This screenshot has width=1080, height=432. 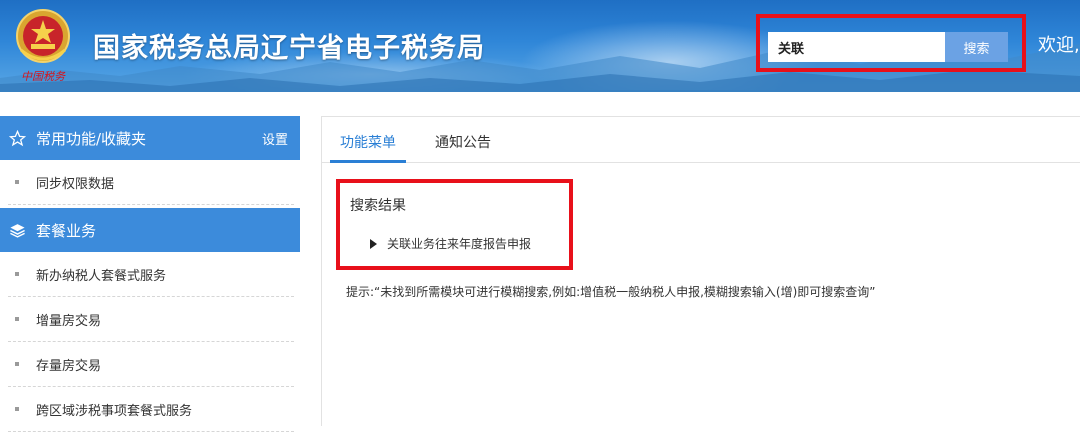 I want to click on sidebar-item-label: 新办纳税人套餐式服务, so click(x=101, y=276).